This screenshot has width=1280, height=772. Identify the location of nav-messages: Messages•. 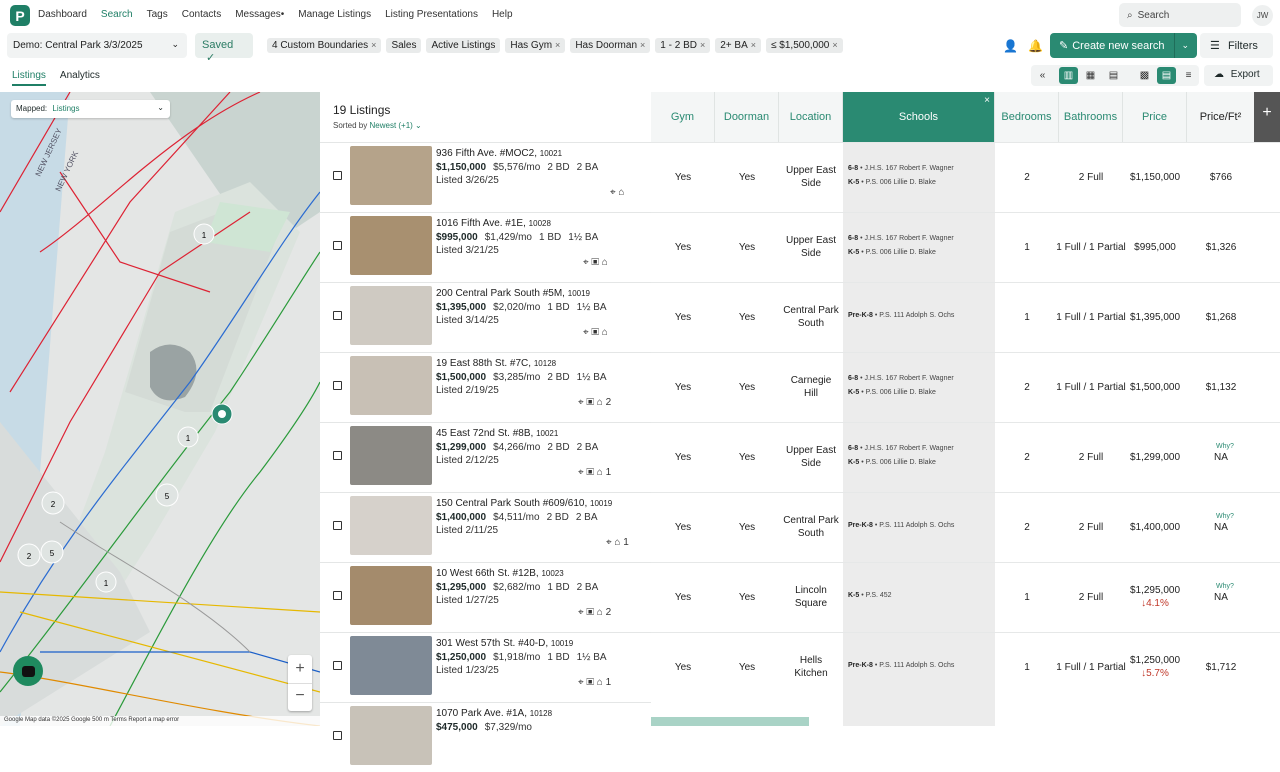
(259, 14).